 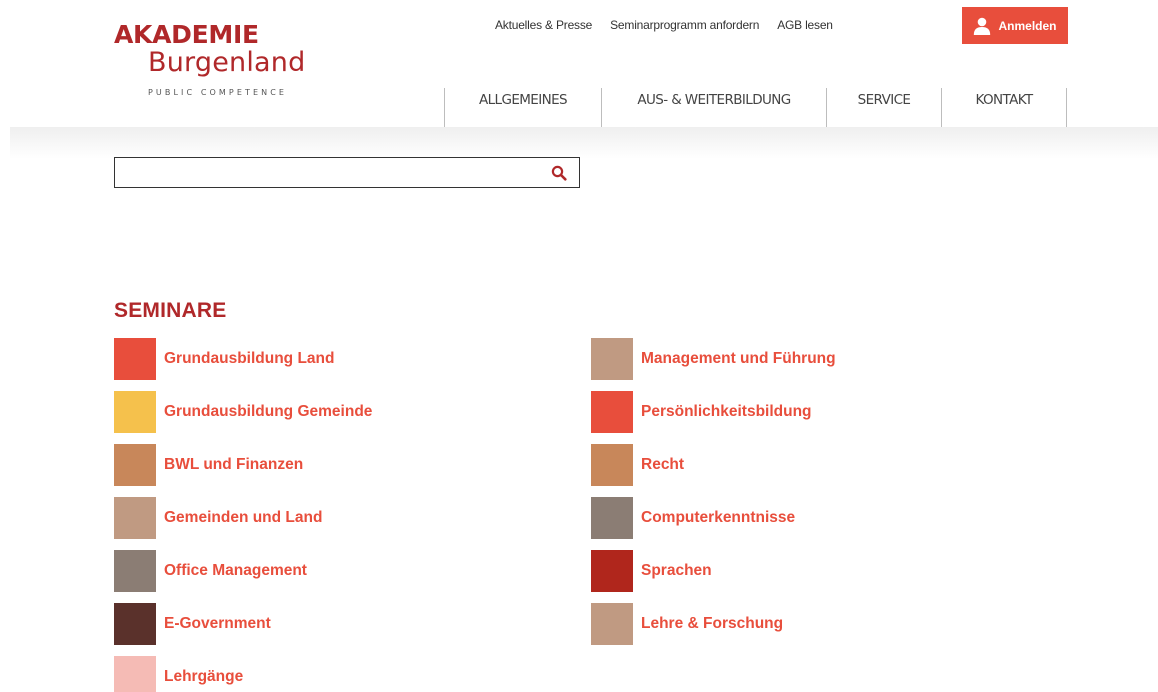 What do you see at coordinates (713, 571) in the screenshot?
I see `seminar-category-sprachen: Sprachen` at bounding box center [713, 571].